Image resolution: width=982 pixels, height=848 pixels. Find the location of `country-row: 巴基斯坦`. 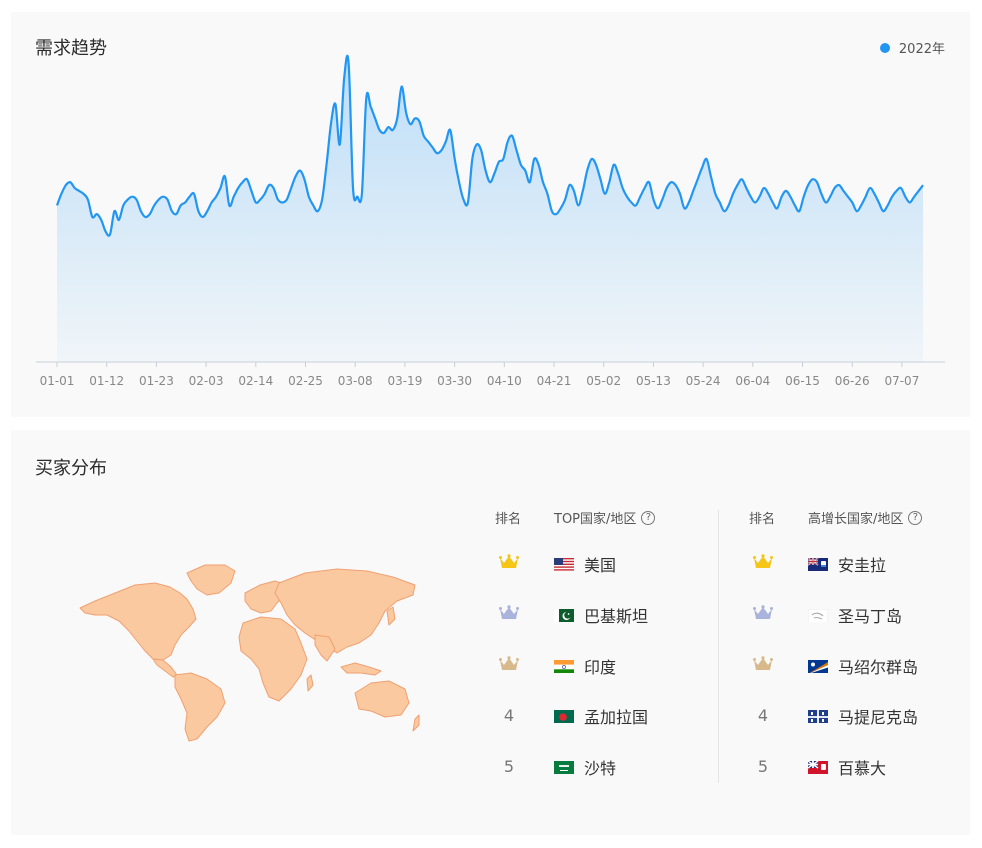

country-row: 巴基斯坦 is located at coordinates (601, 615).